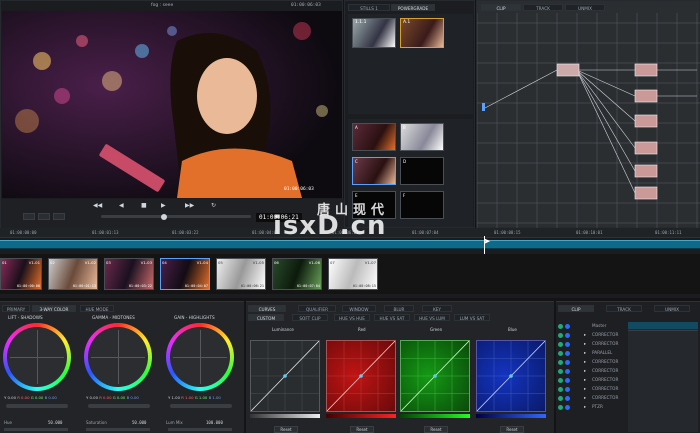 This screenshot has height=433, width=700. I want to click on memory-thumbnail: A, so click(374, 137).